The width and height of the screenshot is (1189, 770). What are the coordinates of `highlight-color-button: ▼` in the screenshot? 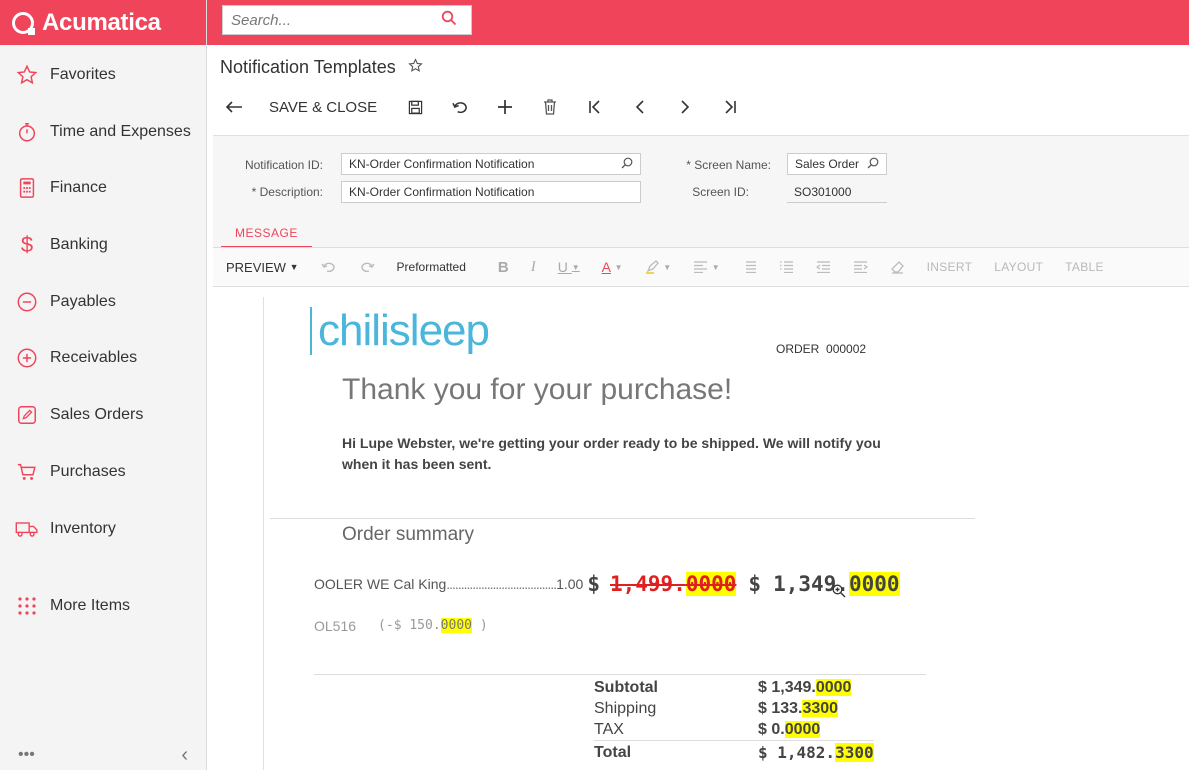 It's located at (658, 267).